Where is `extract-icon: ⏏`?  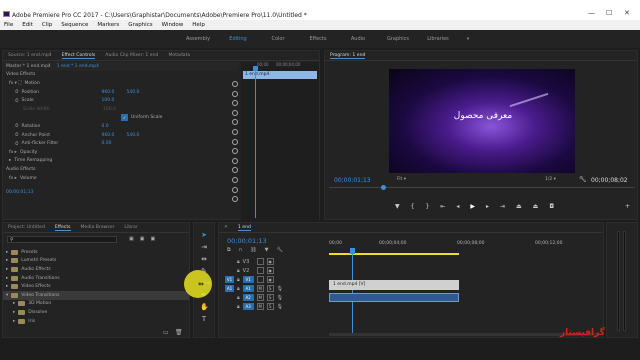
extract-icon: ⏏ is located at coordinates (536, 206).